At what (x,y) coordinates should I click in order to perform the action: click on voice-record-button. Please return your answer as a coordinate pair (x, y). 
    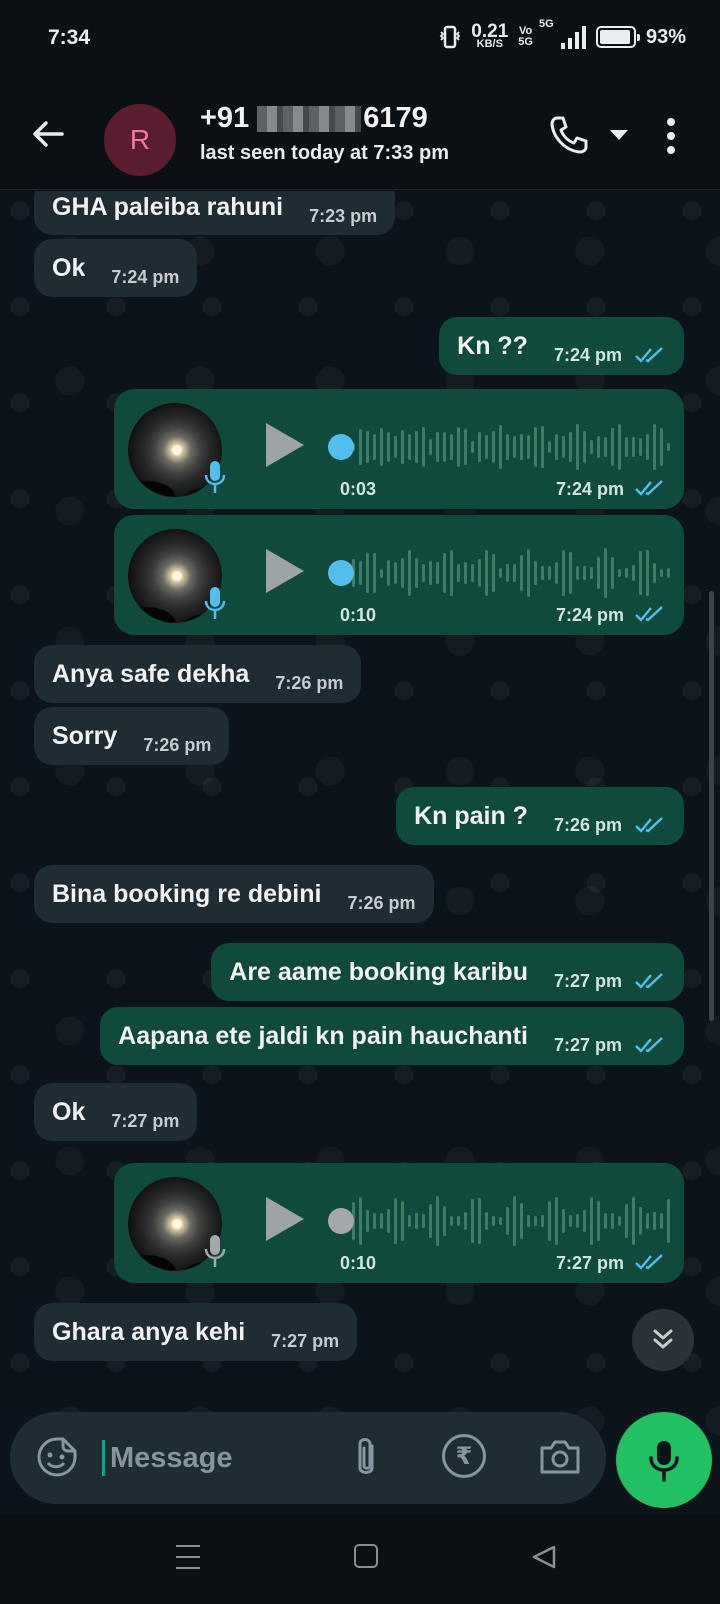
    Looking at the image, I should click on (664, 1460).